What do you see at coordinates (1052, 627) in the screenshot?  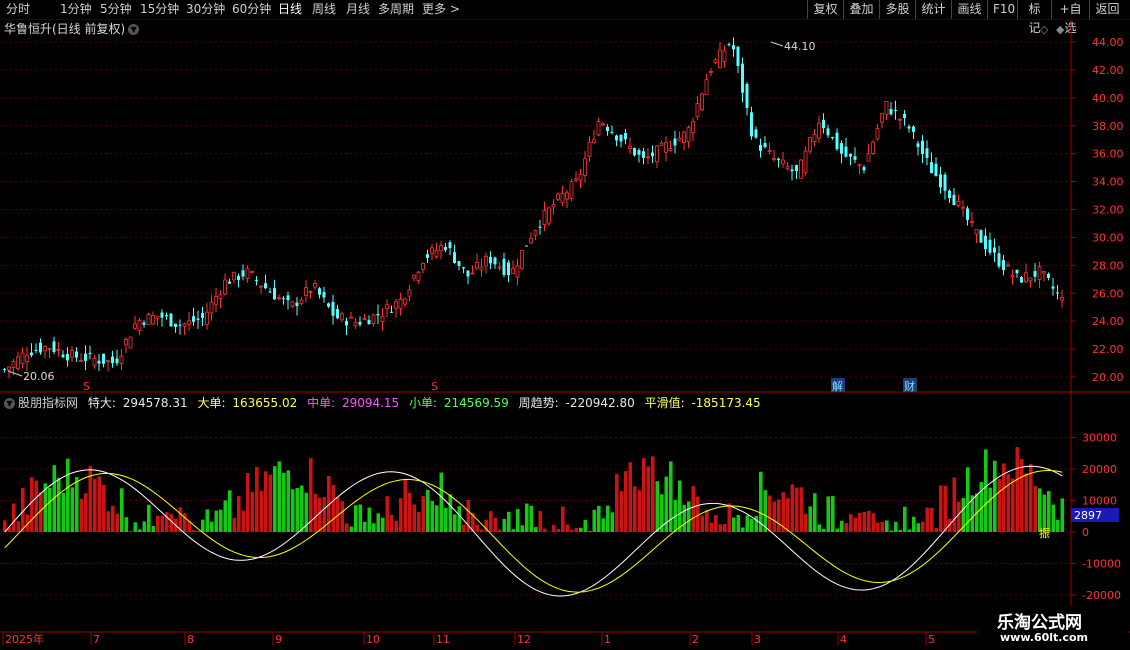 I see `site-watermark: 乐淘公式网 www.60lt.com` at bounding box center [1052, 627].